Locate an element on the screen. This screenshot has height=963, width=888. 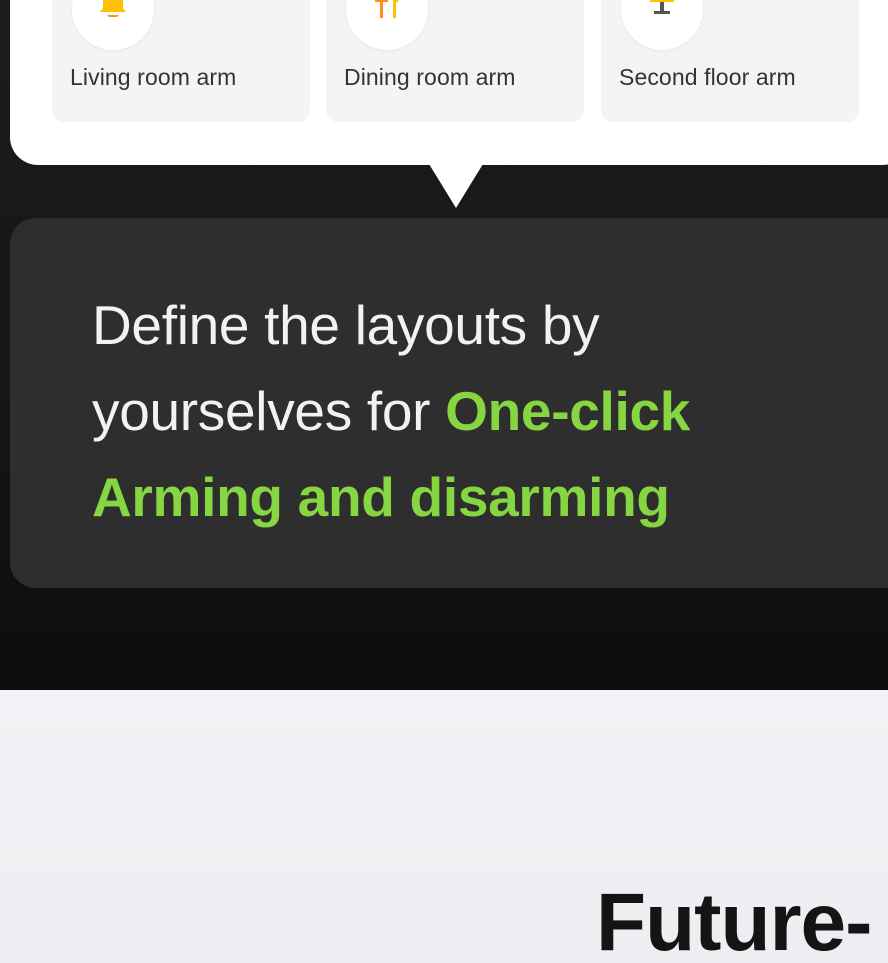
fork-knife-icon is located at coordinates (387, 9).